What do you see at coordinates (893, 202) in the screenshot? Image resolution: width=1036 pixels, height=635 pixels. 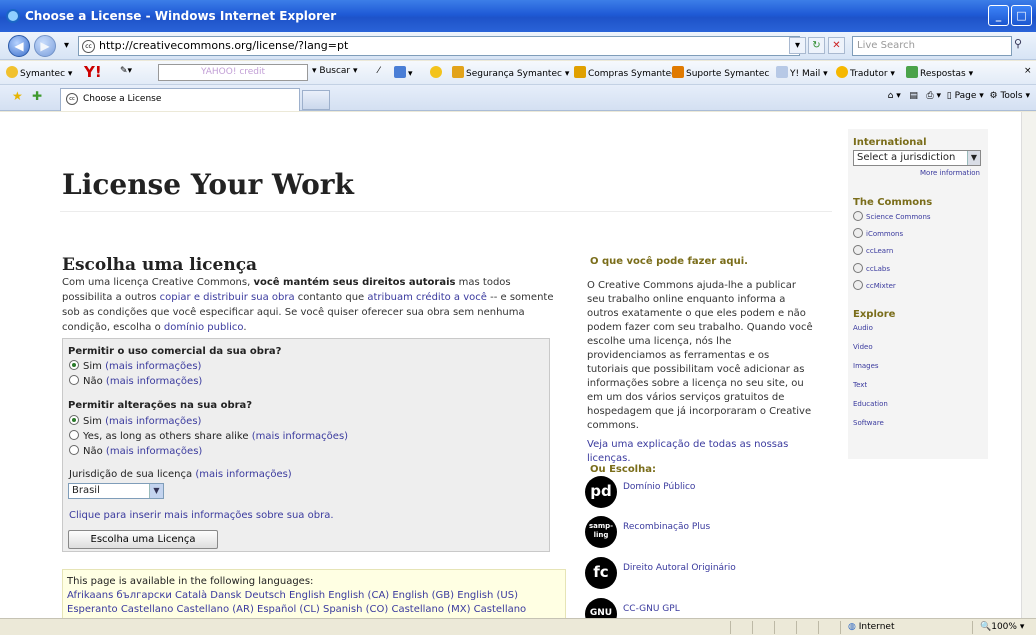 I see `commons-heading: The Commons` at bounding box center [893, 202].